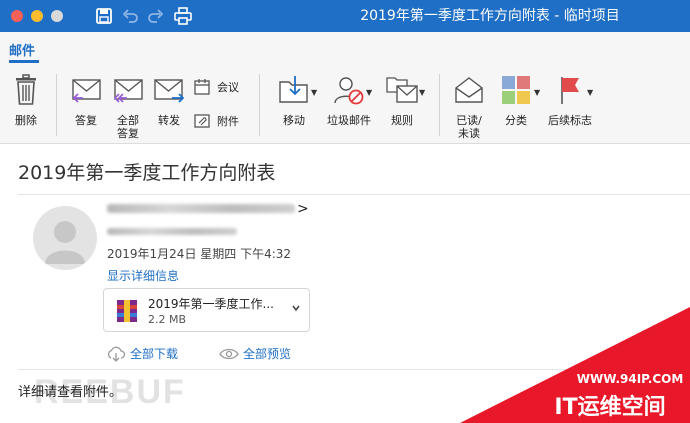 This screenshot has width=690, height=423. I want to click on window-title: 2019年第一季度工作方向附表 - 临时项目, so click(490, 16).